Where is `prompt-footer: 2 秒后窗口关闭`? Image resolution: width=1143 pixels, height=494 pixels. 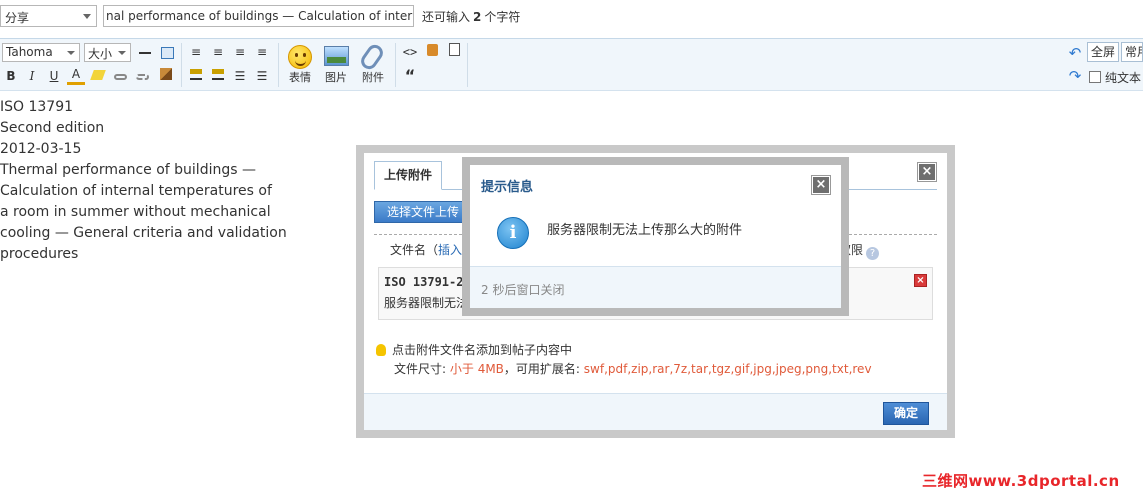 prompt-footer: 2 秒后窗口关闭 is located at coordinates (655, 287).